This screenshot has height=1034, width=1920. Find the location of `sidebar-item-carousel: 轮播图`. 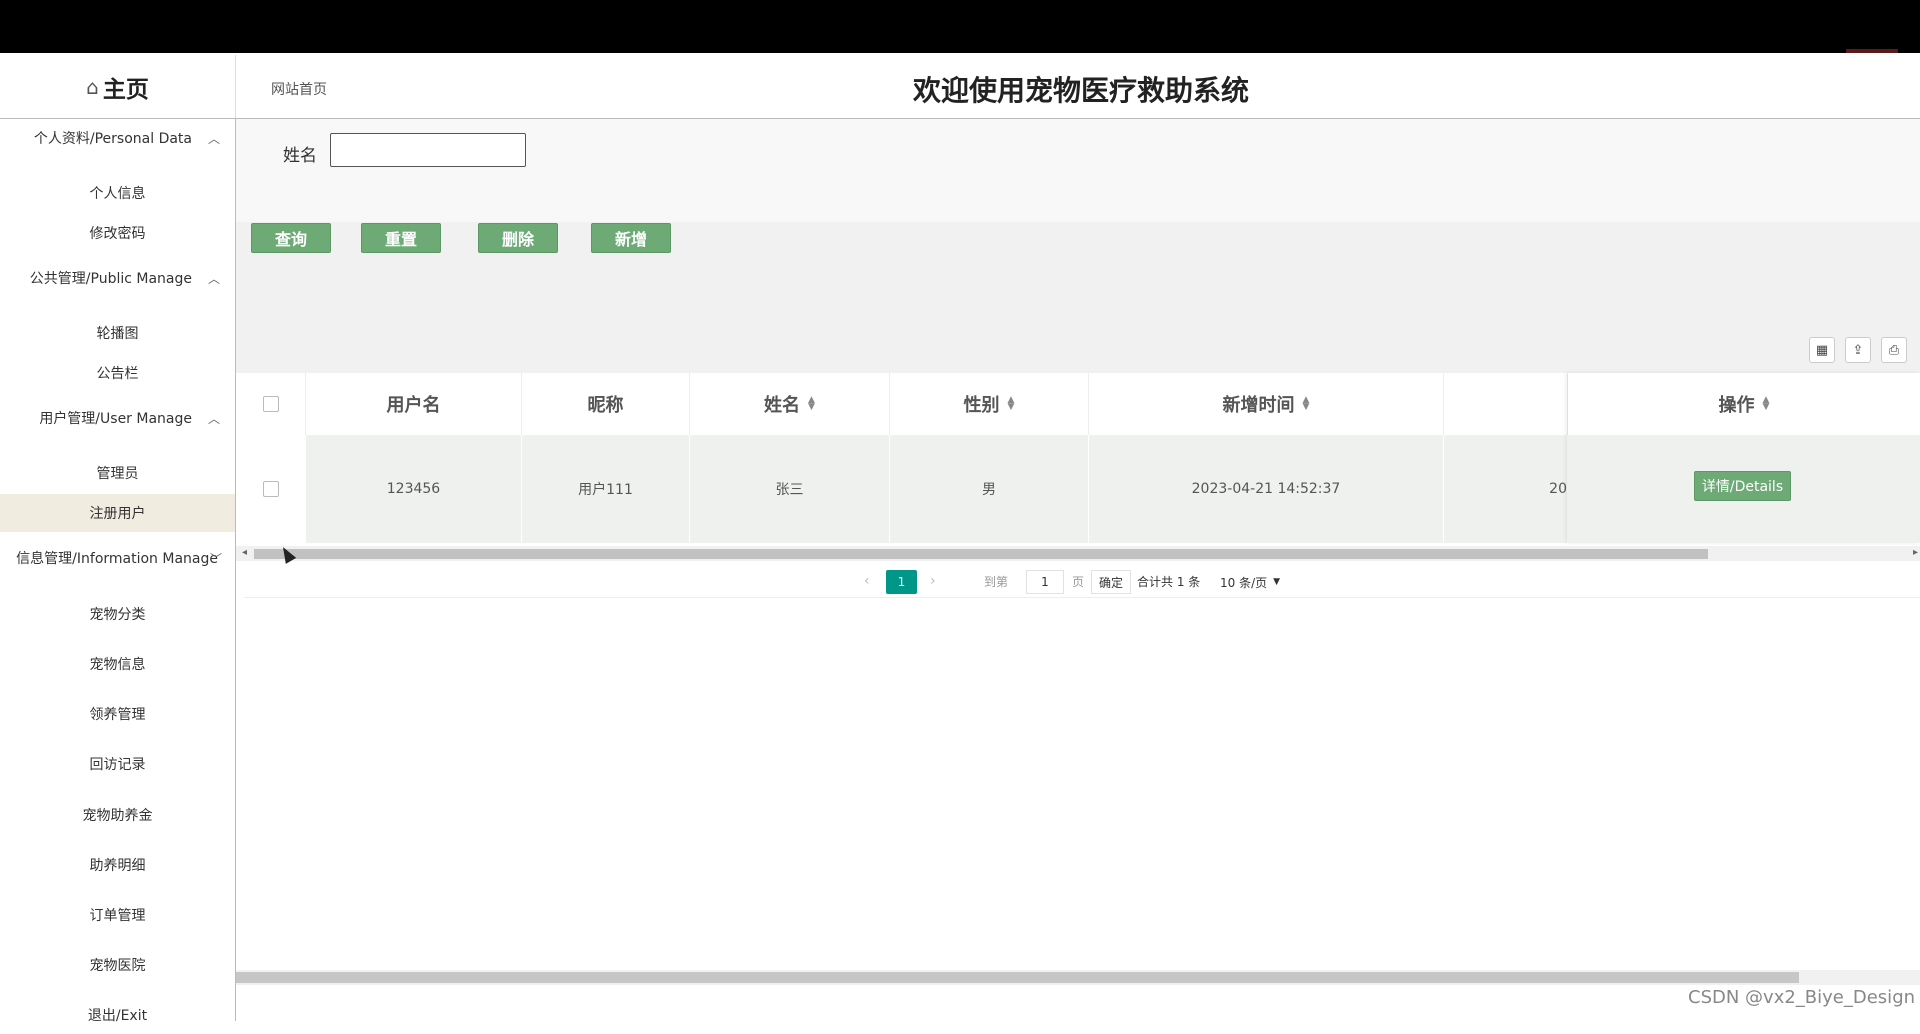

sidebar-item-carousel: 轮播图 is located at coordinates (117, 333).